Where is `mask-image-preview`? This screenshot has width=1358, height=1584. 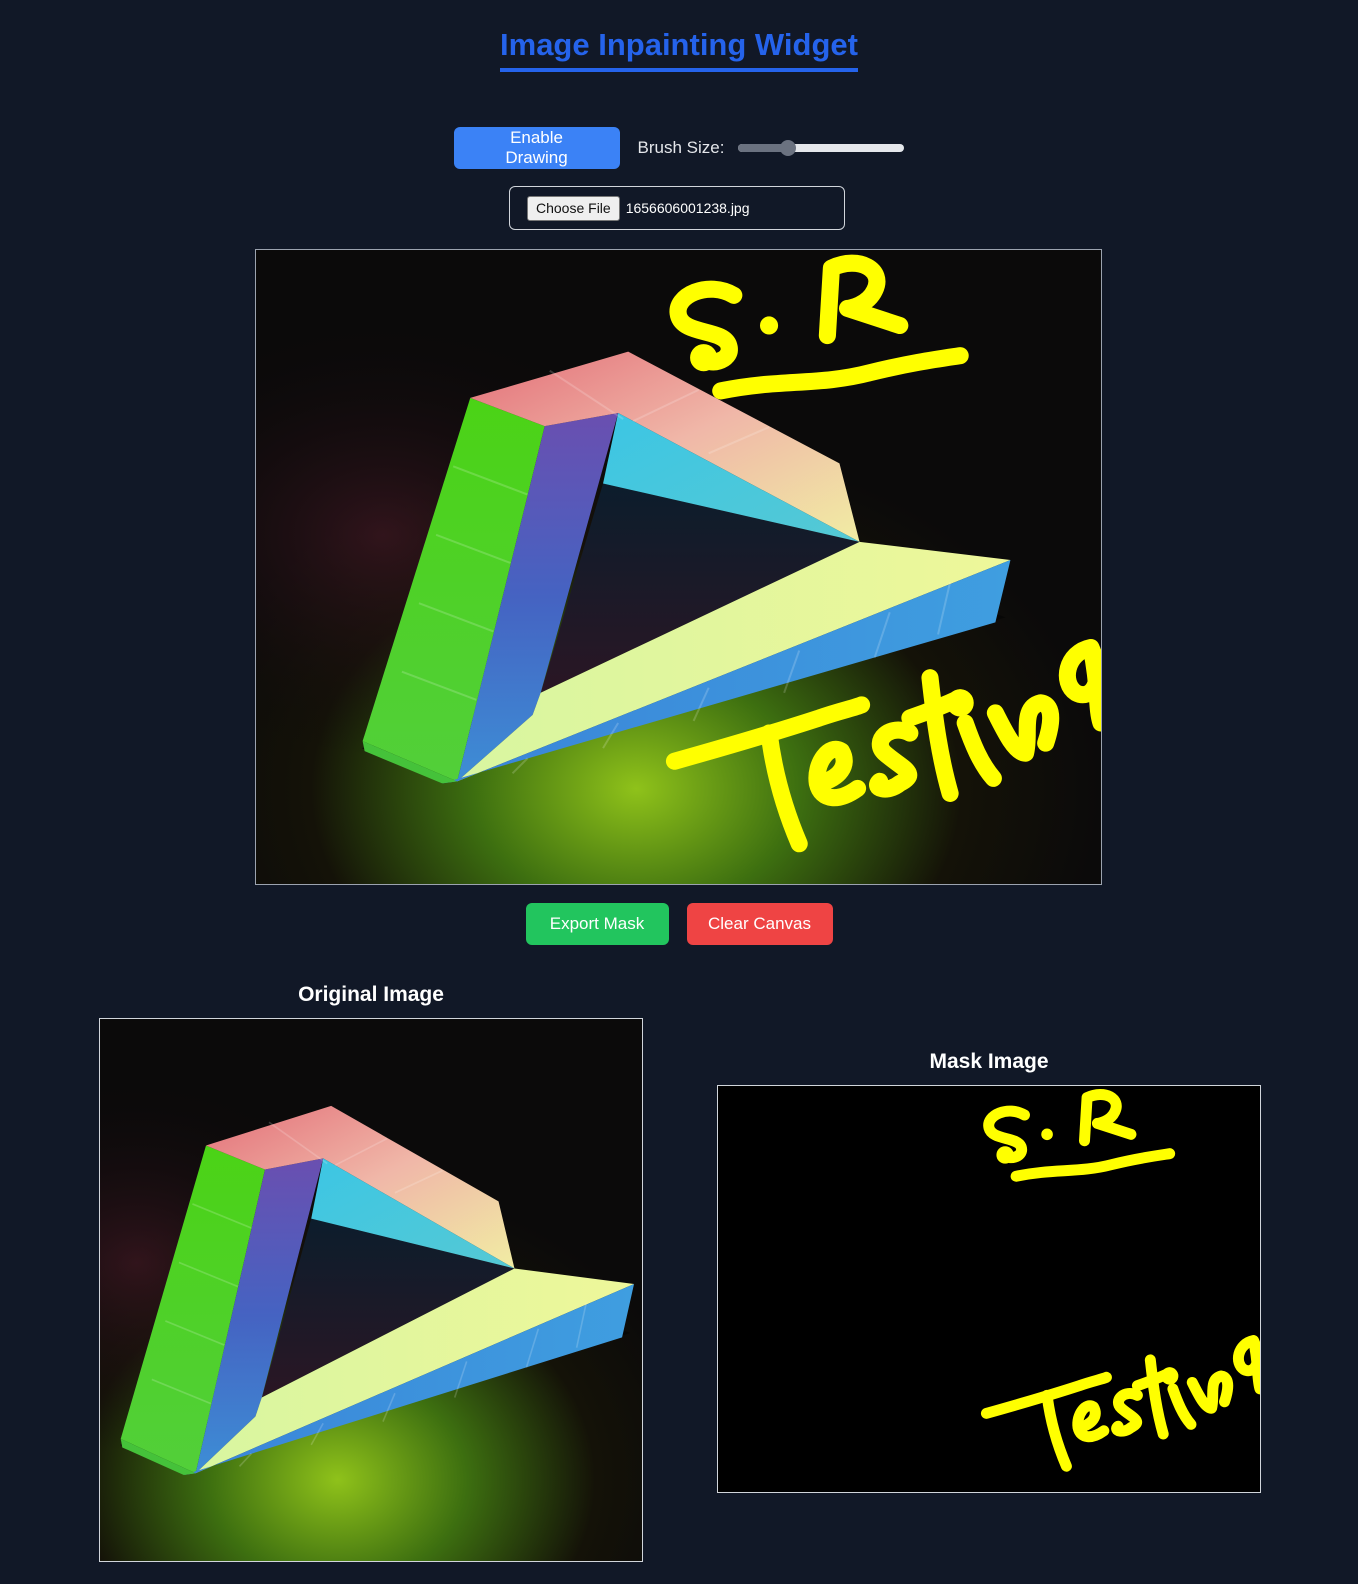 mask-image-preview is located at coordinates (989, 1289).